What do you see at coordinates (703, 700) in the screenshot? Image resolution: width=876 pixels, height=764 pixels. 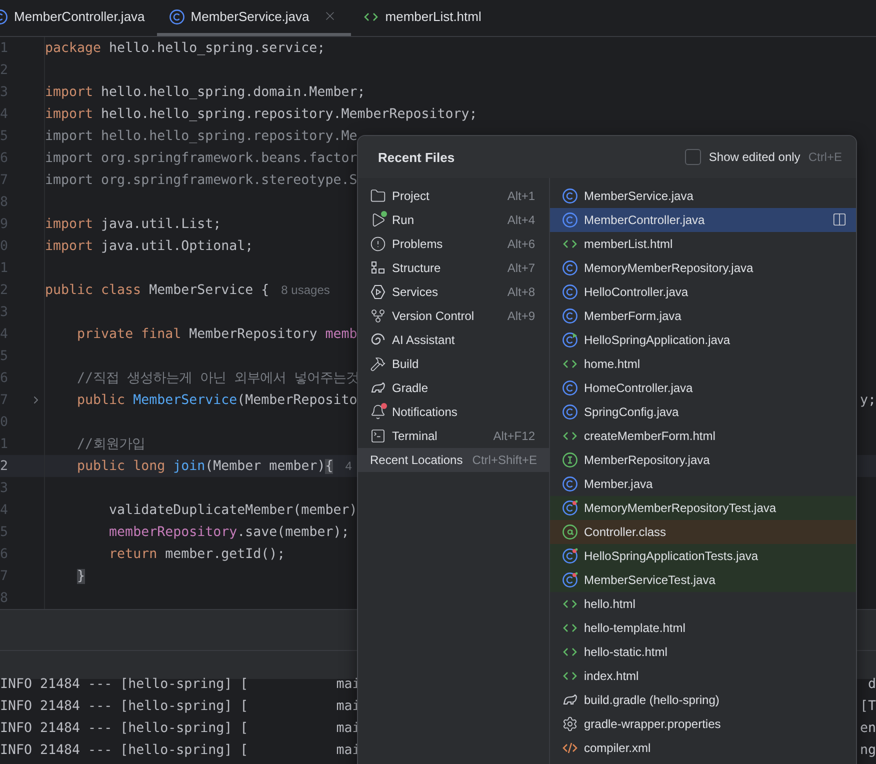 I see `recent-file-item: build.gradle (hello-spring)` at bounding box center [703, 700].